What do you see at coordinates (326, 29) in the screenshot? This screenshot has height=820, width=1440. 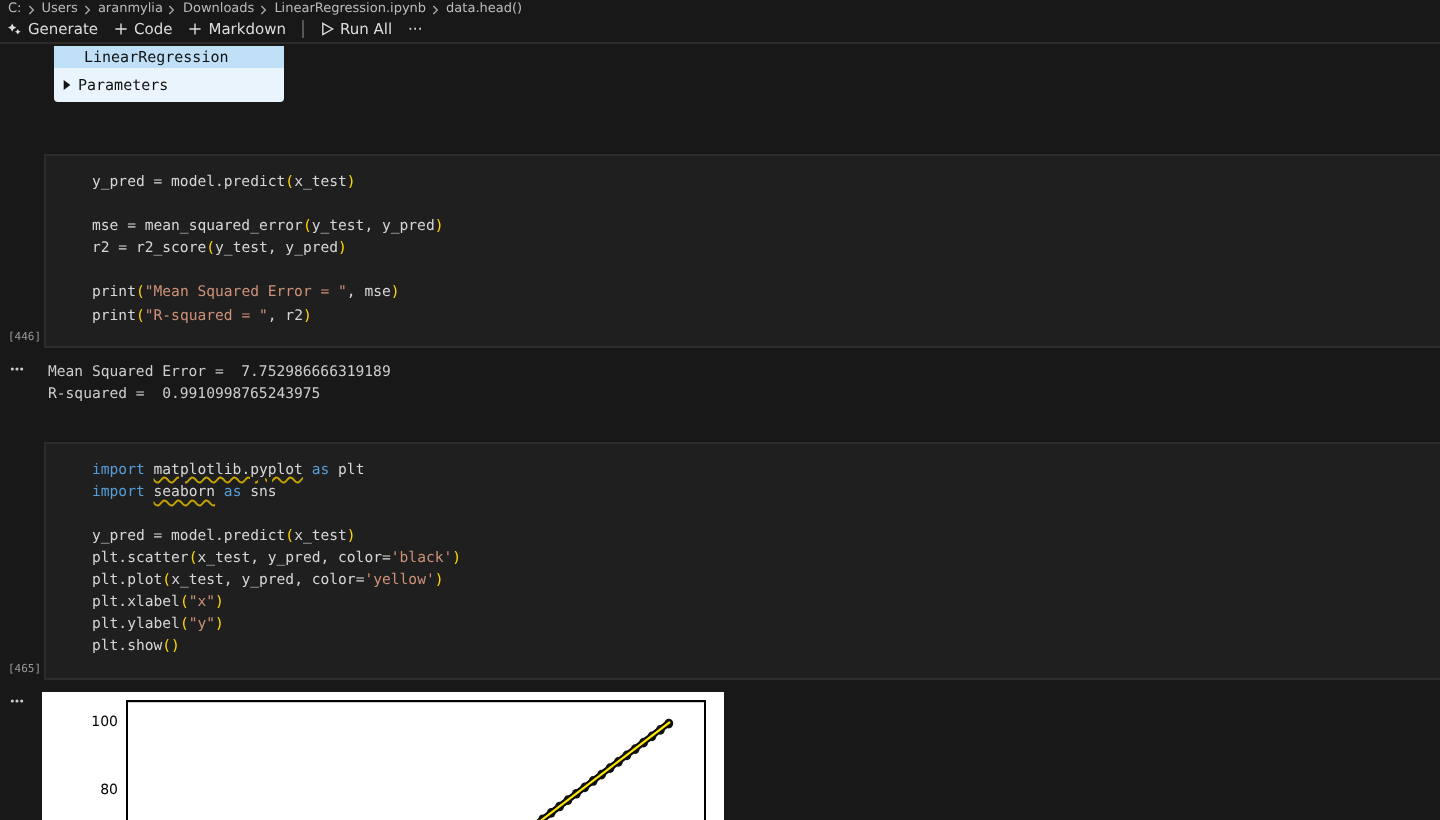 I see `play-icon` at bounding box center [326, 29].